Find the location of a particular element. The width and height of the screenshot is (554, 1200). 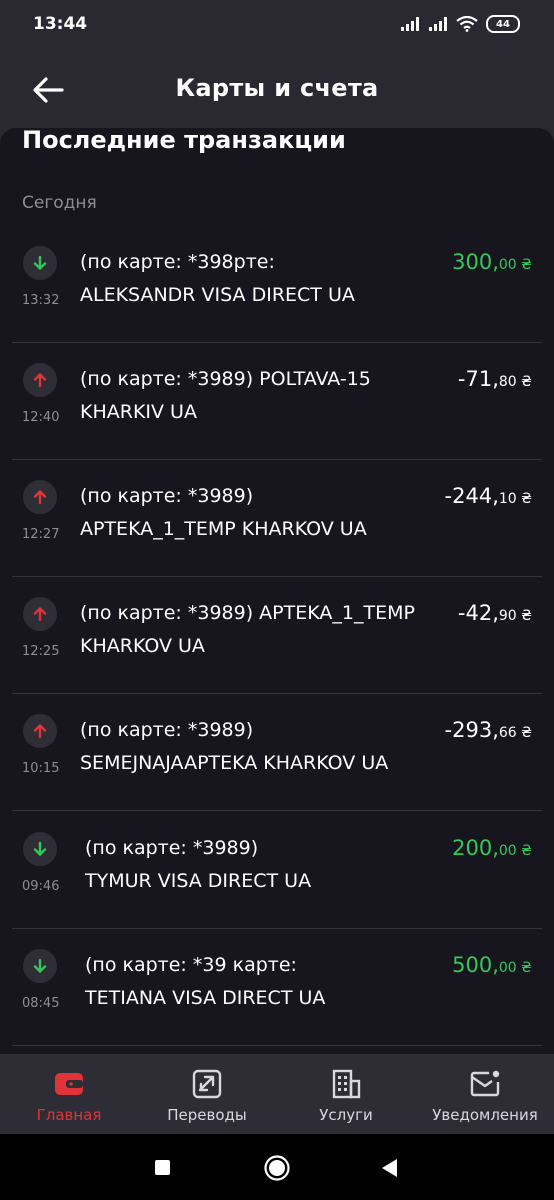

system-nav-bar is located at coordinates (277, 1167).